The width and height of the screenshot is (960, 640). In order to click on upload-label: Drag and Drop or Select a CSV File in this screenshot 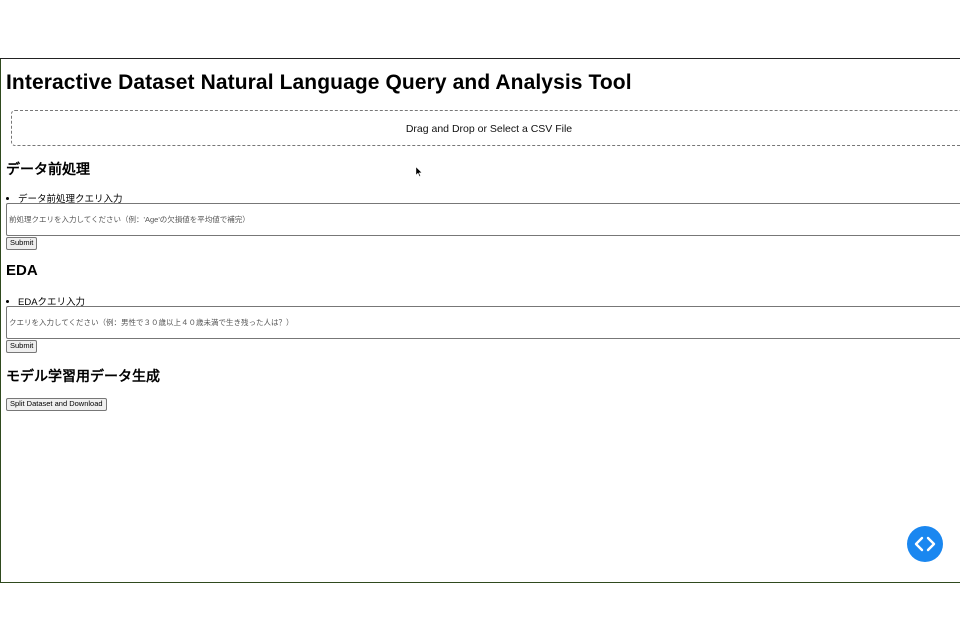, I will do `click(489, 129)`.